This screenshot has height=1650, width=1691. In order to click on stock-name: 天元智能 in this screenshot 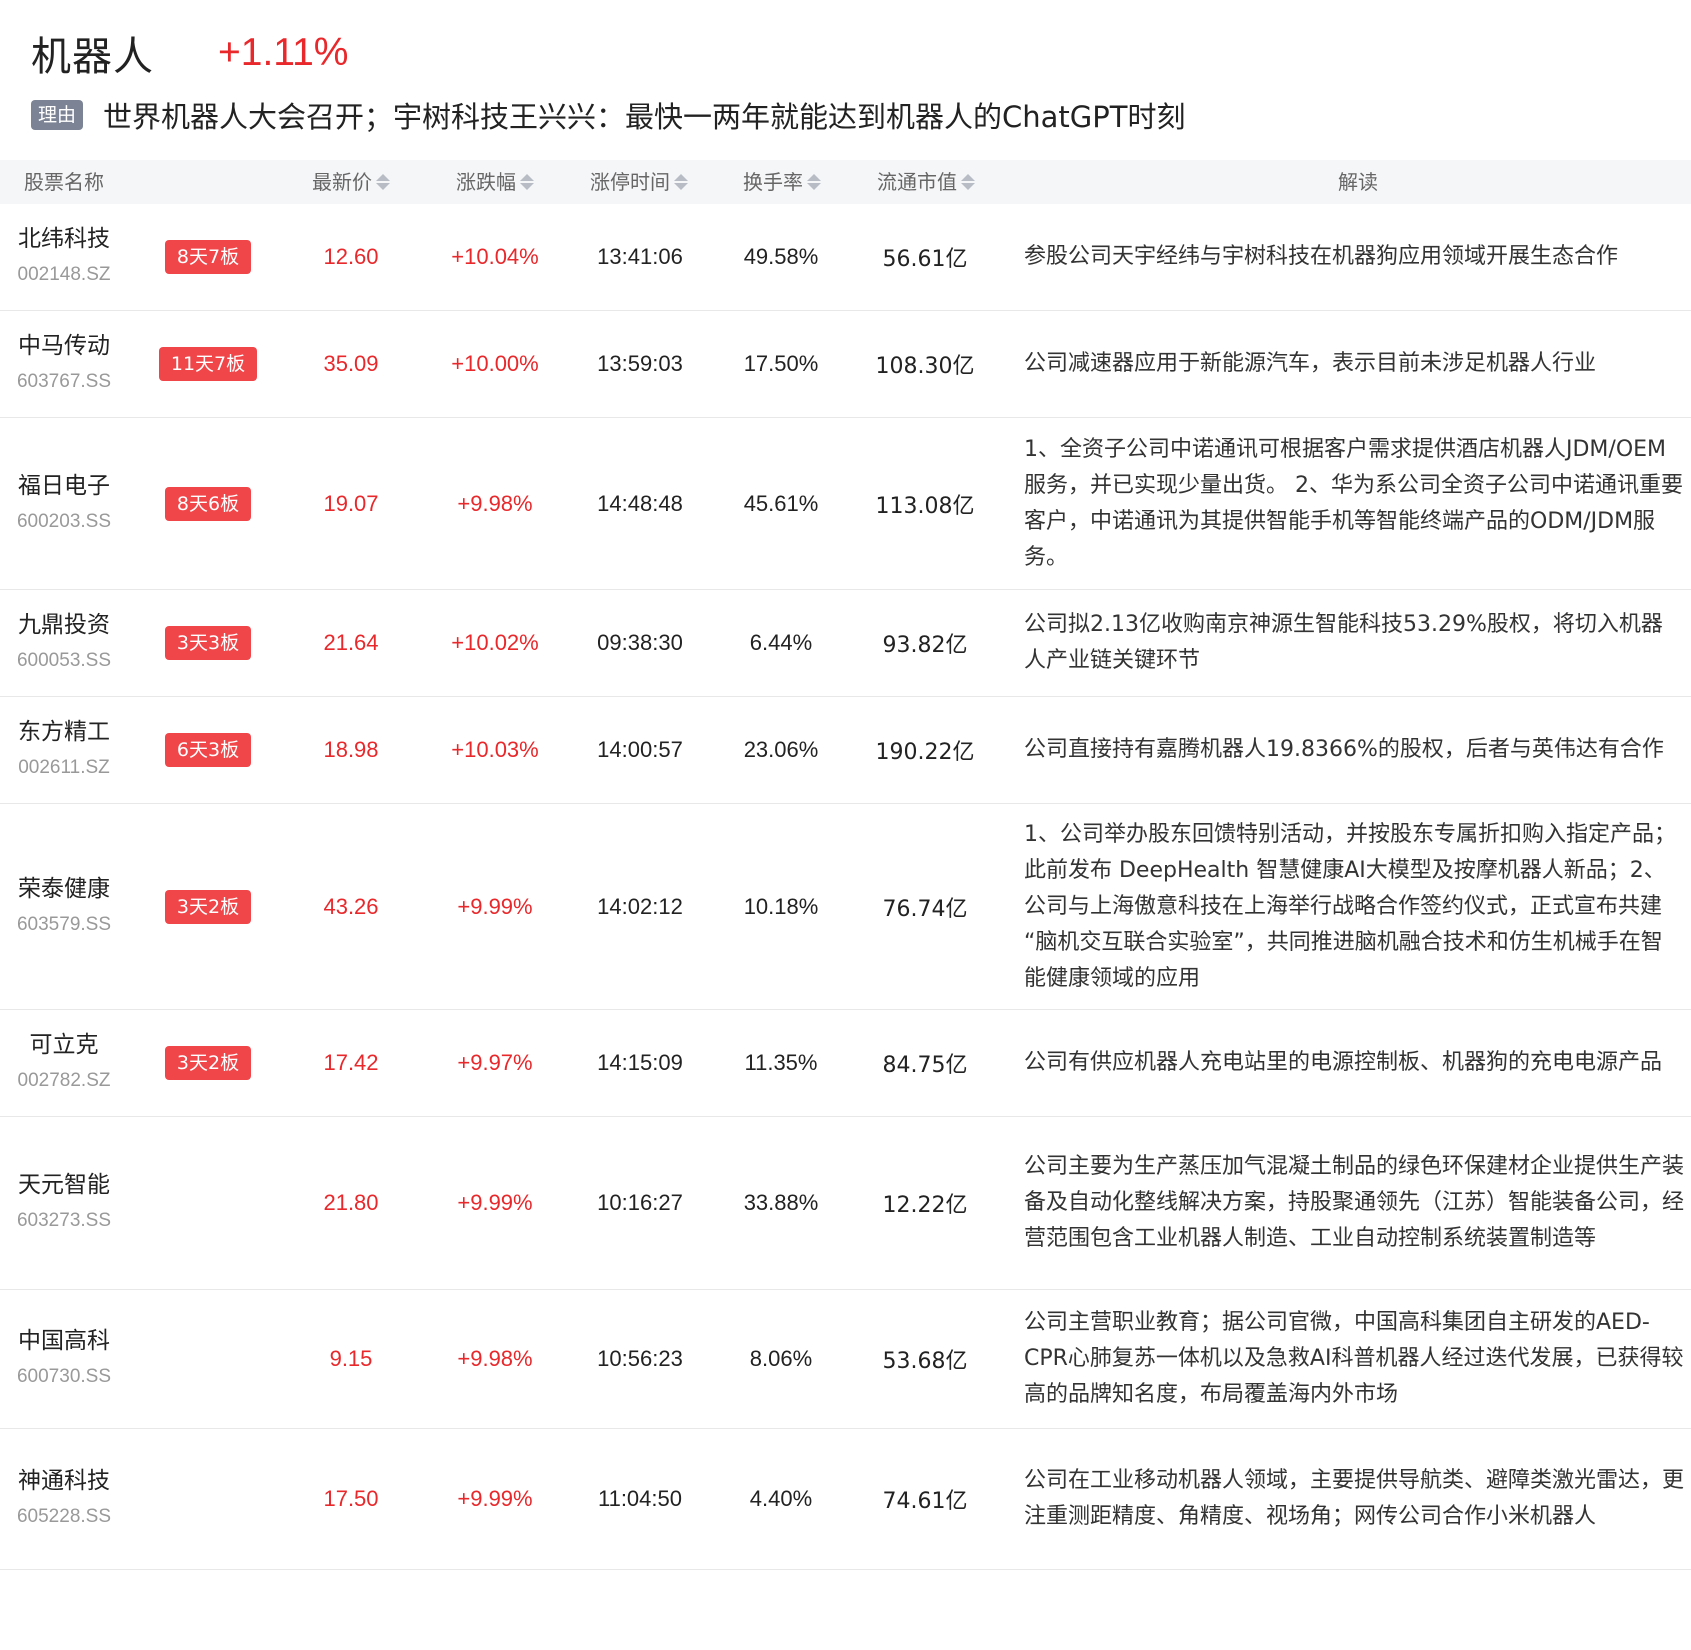, I will do `click(64, 1185)`.